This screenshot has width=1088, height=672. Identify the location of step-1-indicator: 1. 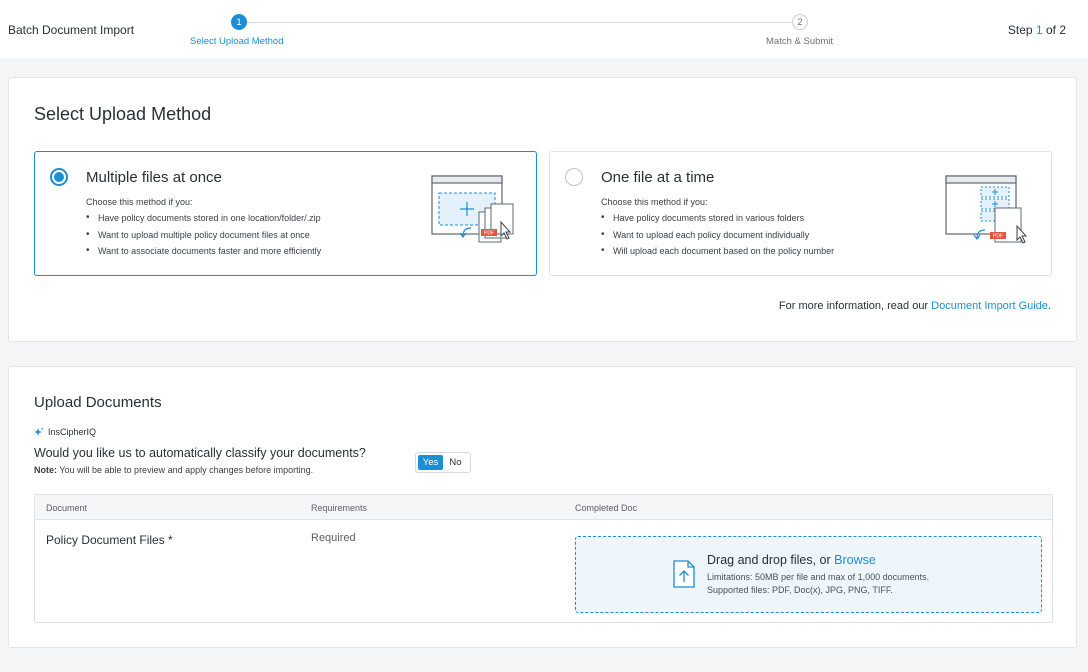
(239, 22).